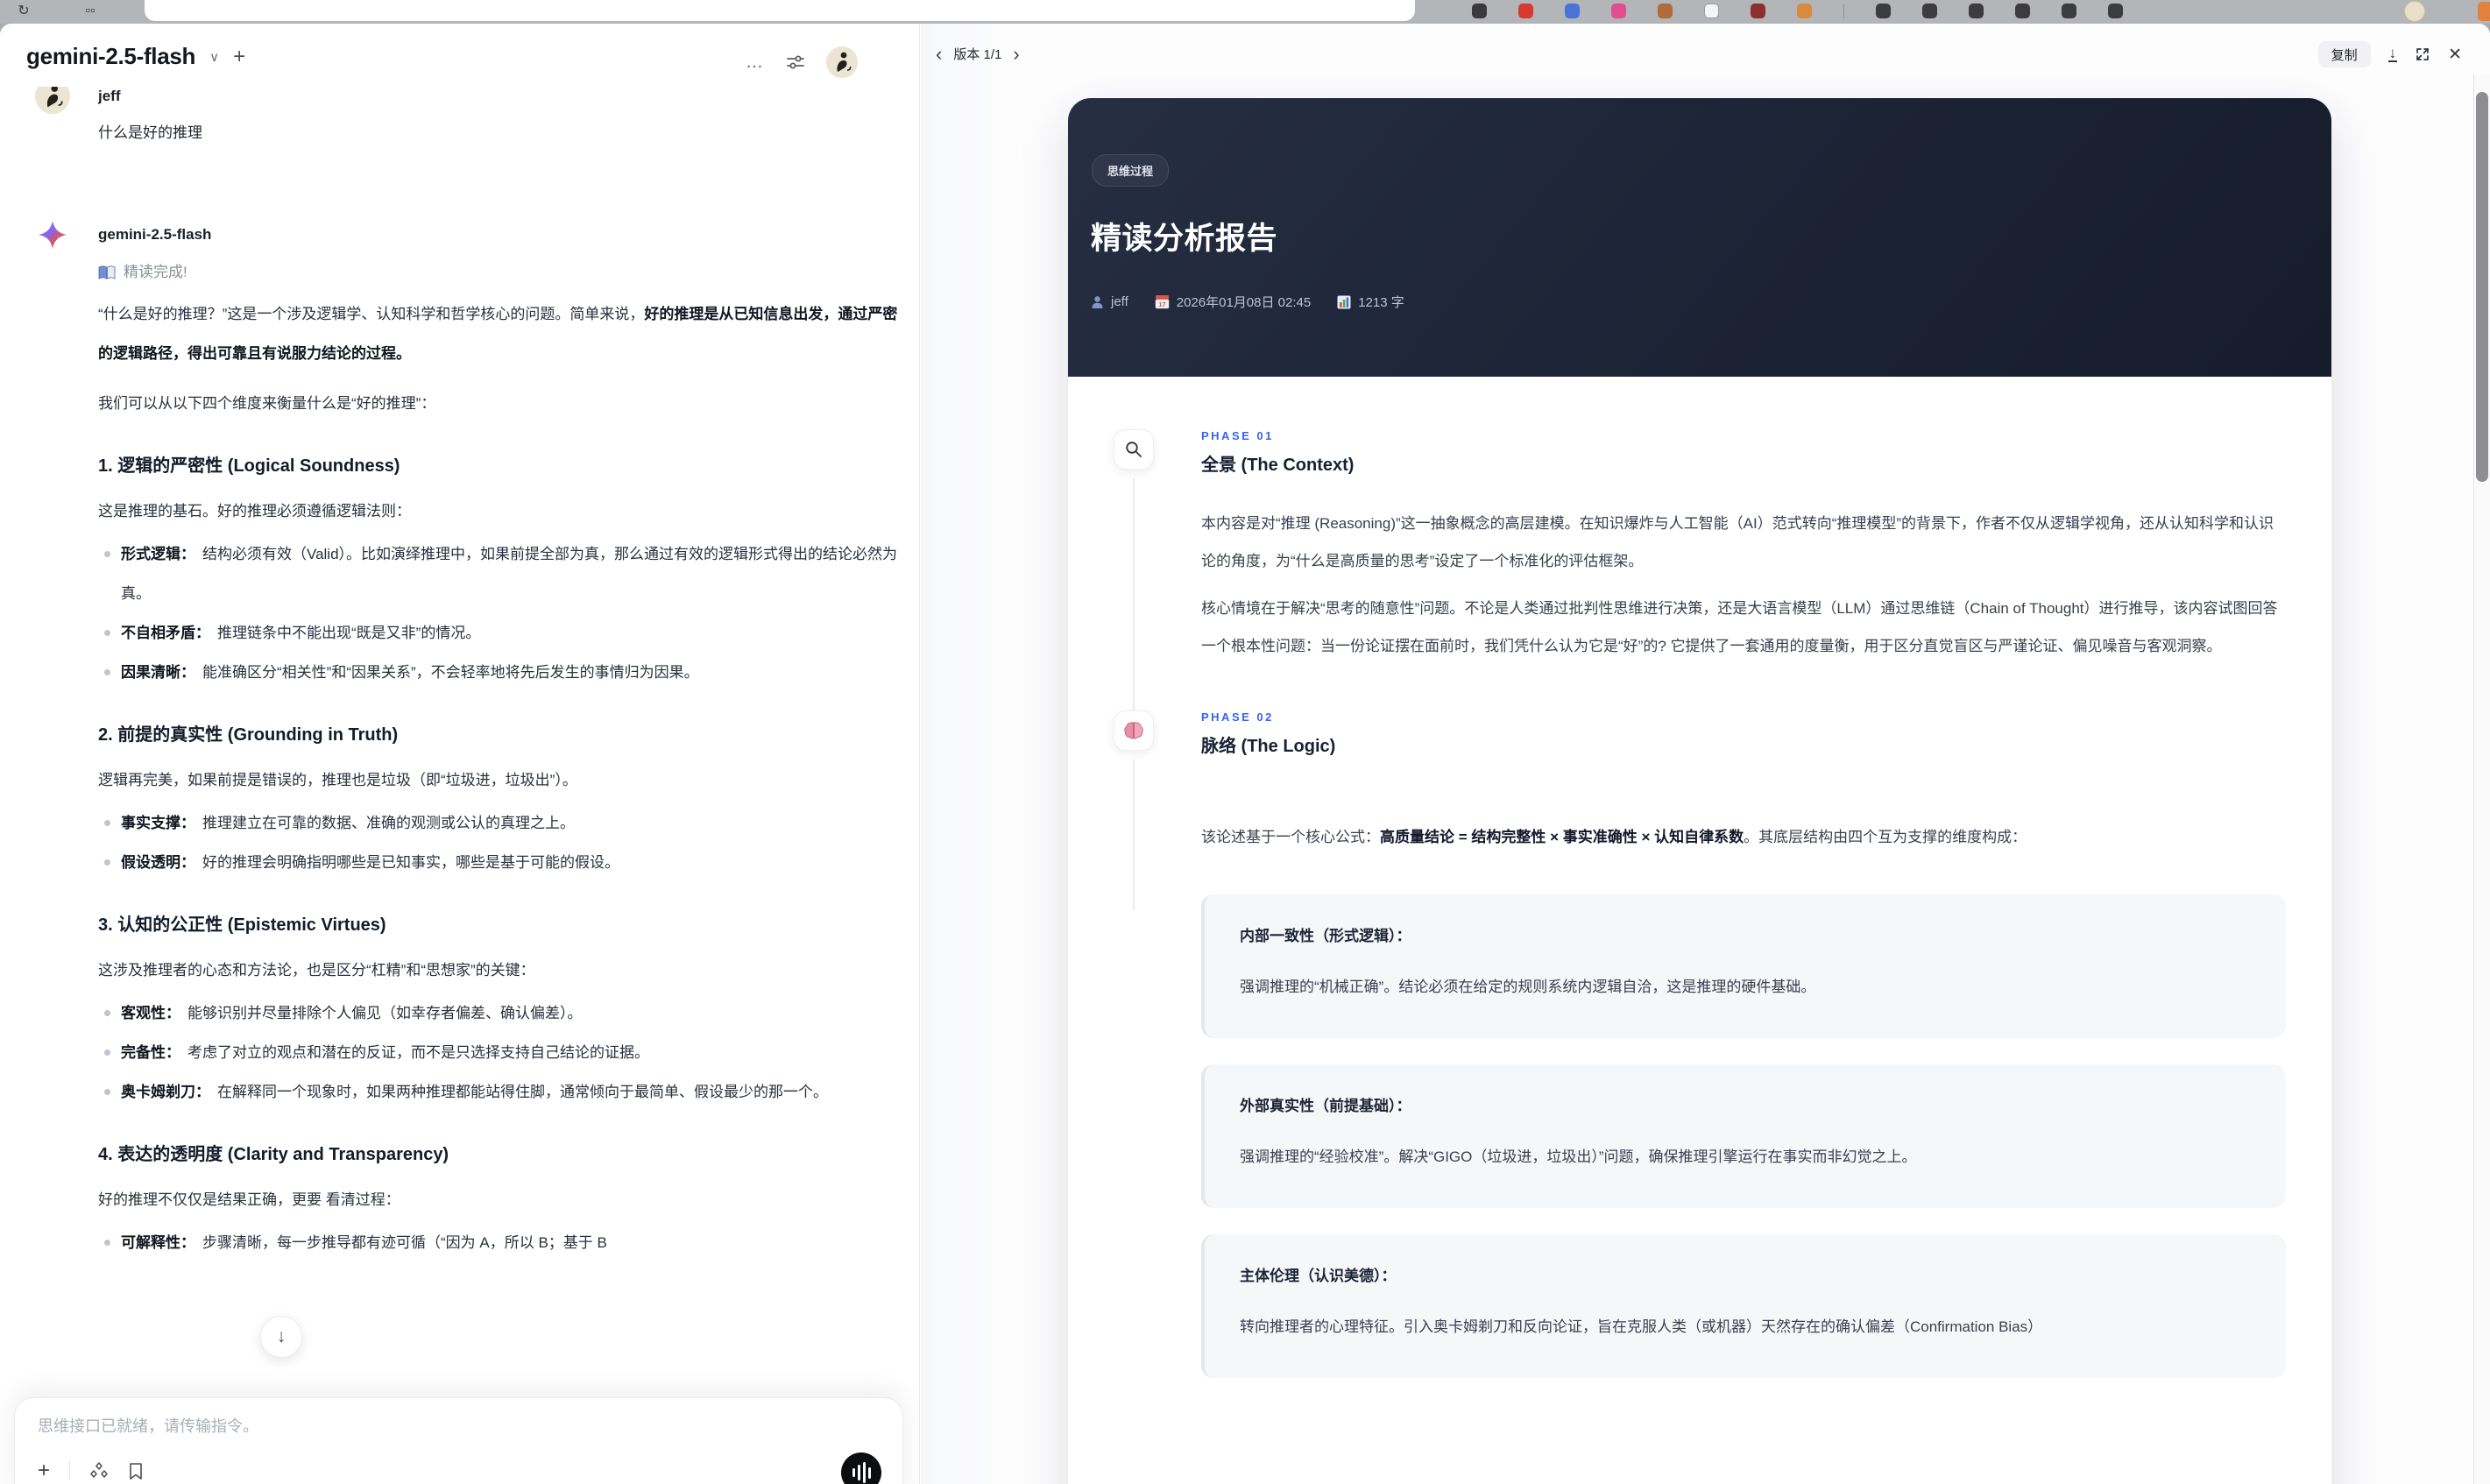 The width and height of the screenshot is (2490, 1484). I want to click on chat-input-box: 思维接口已就绪，请传输指令。 +, so click(459, 1440).